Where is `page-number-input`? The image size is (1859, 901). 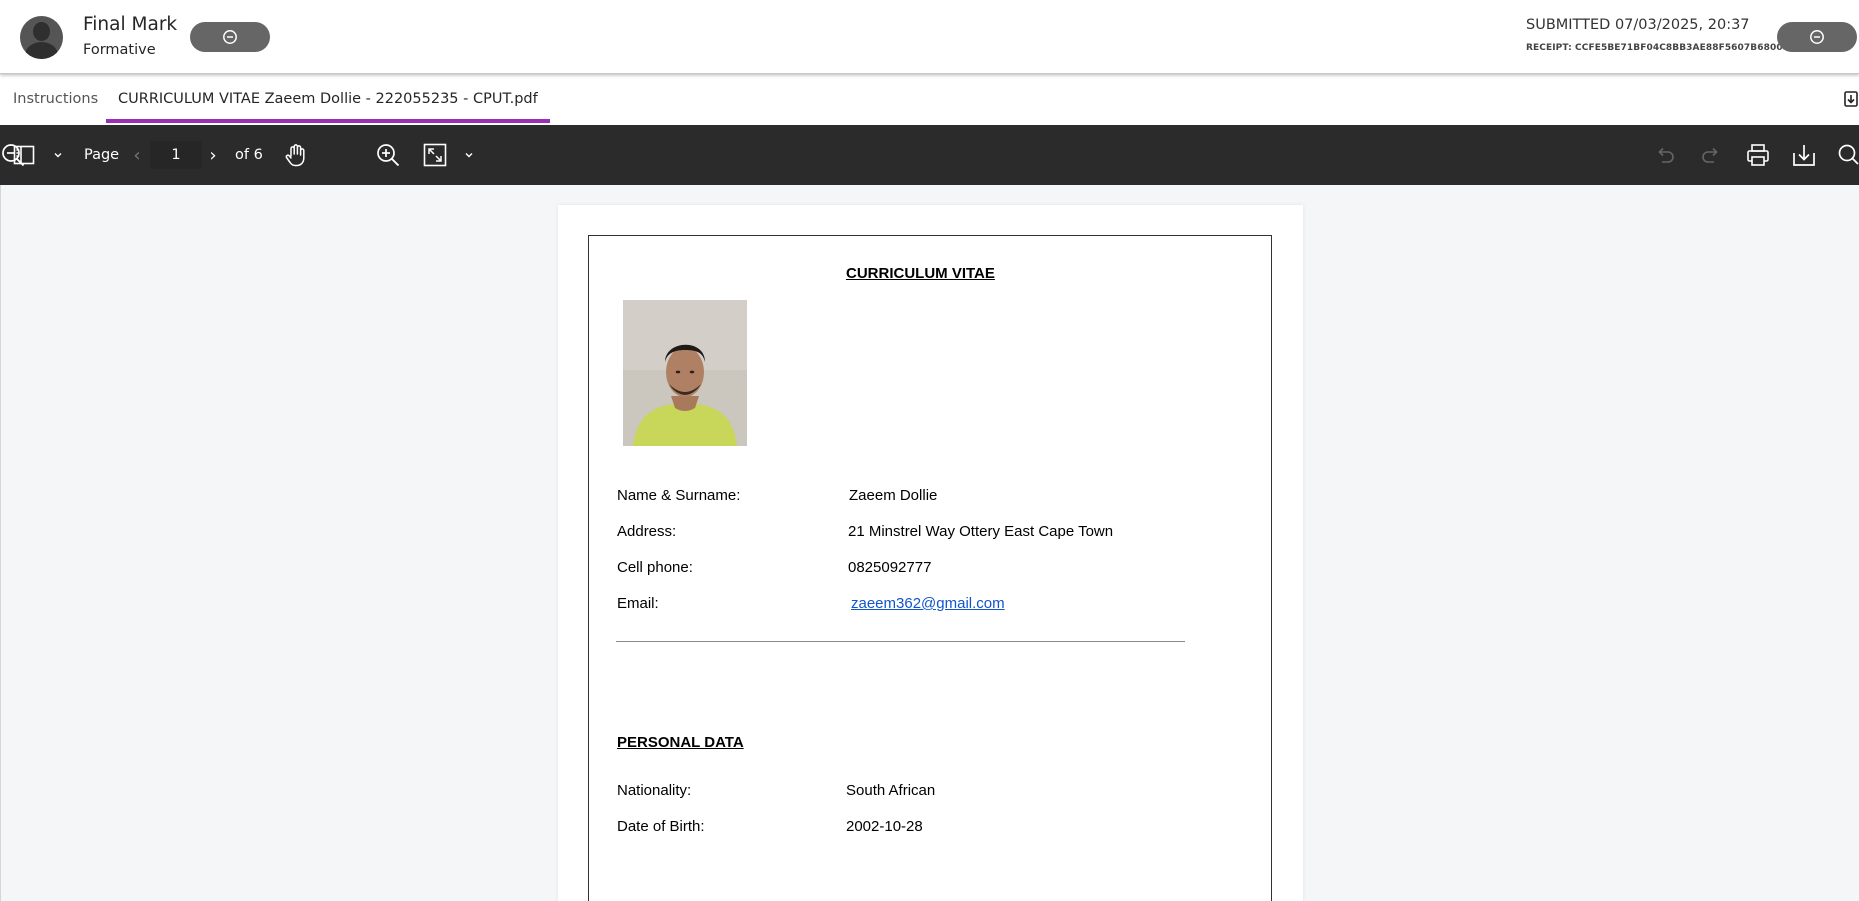 page-number-input is located at coordinates (176, 155).